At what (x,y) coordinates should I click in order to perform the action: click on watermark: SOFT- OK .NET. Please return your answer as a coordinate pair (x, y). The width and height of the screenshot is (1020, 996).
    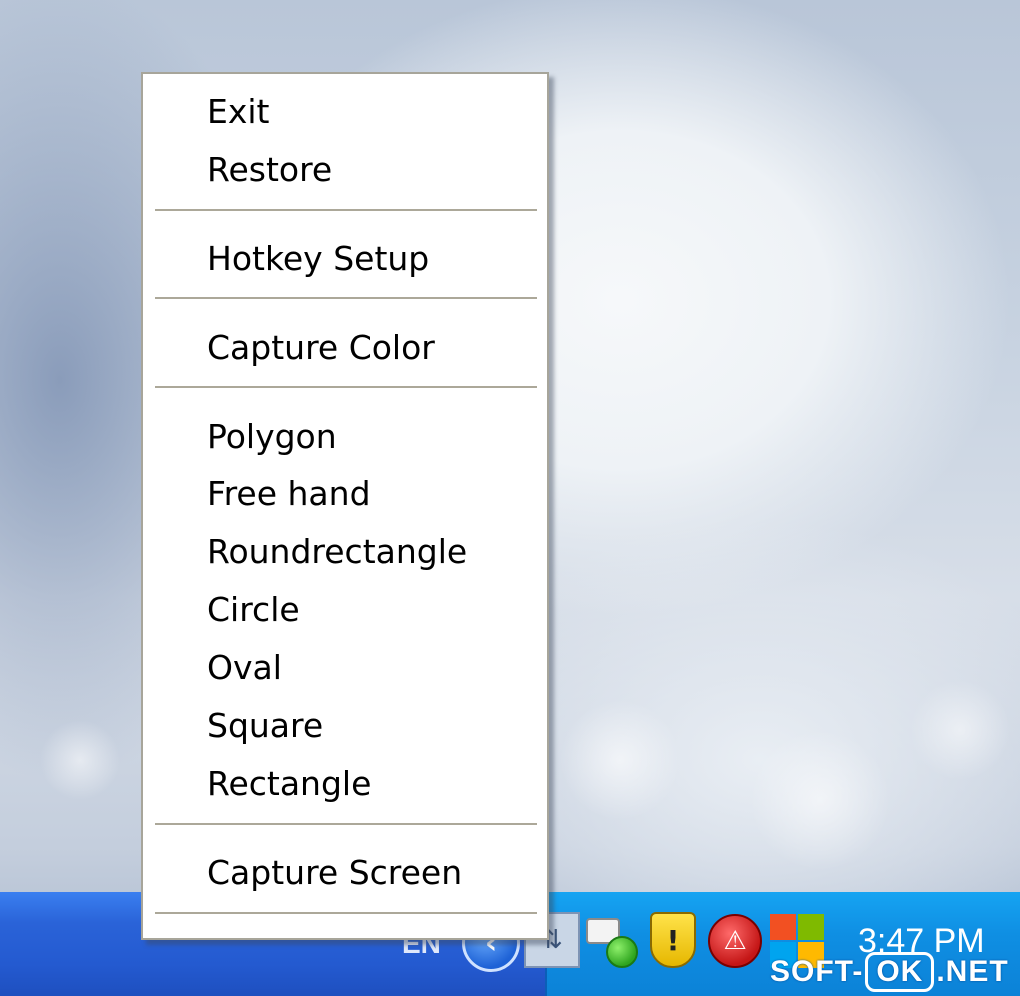
    Looking at the image, I should click on (889, 972).